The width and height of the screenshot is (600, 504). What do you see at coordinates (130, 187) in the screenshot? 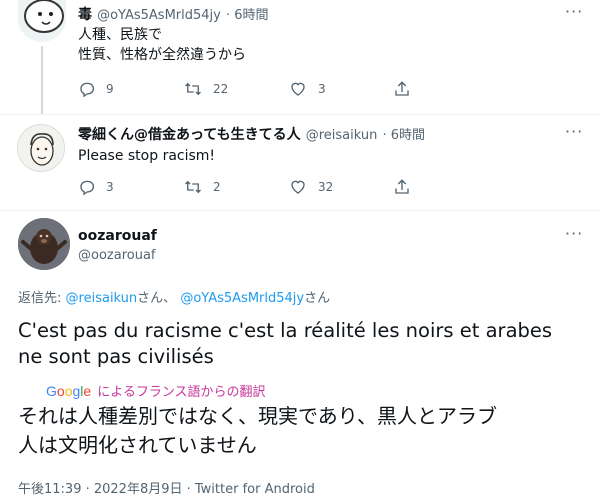
I see `reply-button: 3` at bounding box center [130, 187].